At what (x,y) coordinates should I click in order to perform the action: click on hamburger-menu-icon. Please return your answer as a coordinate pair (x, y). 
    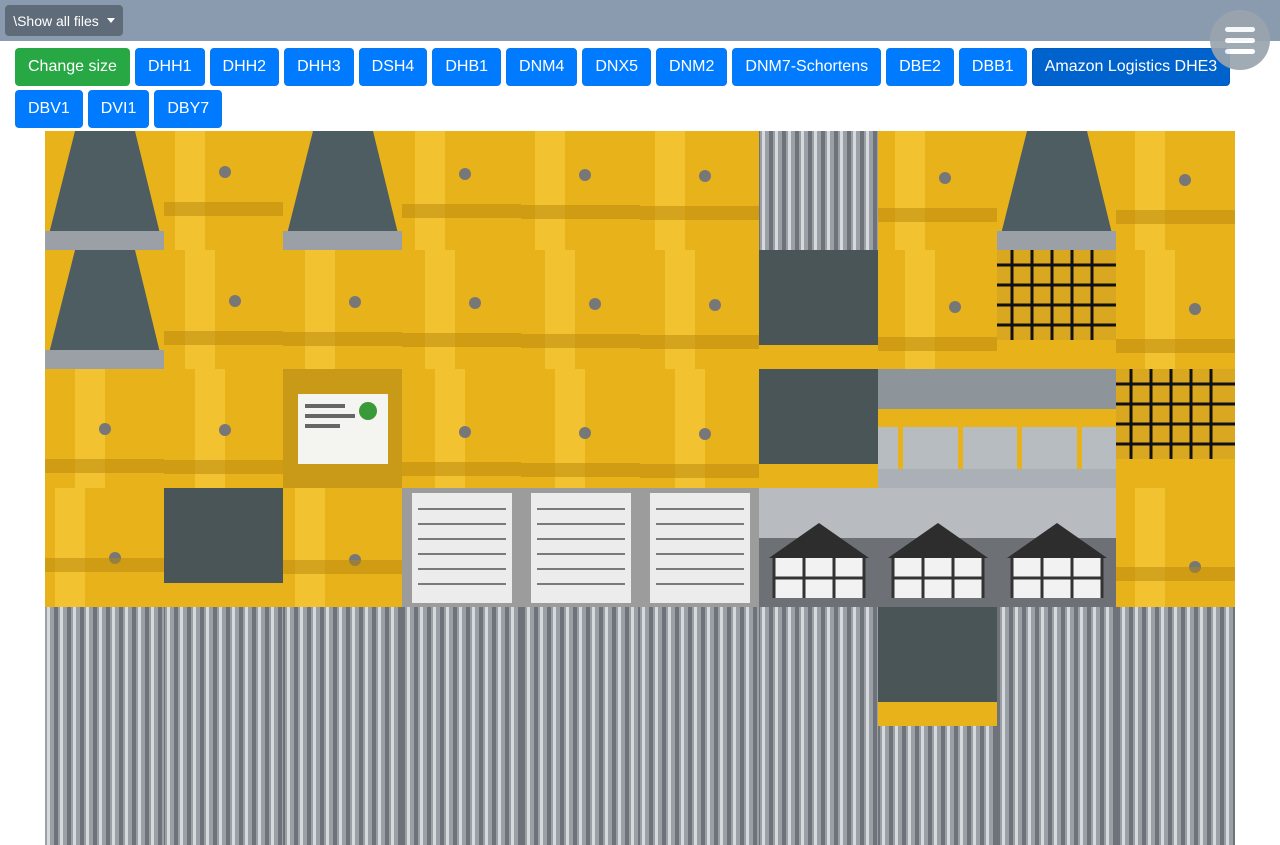
    Looking at the image, I should click on (1240, 40).